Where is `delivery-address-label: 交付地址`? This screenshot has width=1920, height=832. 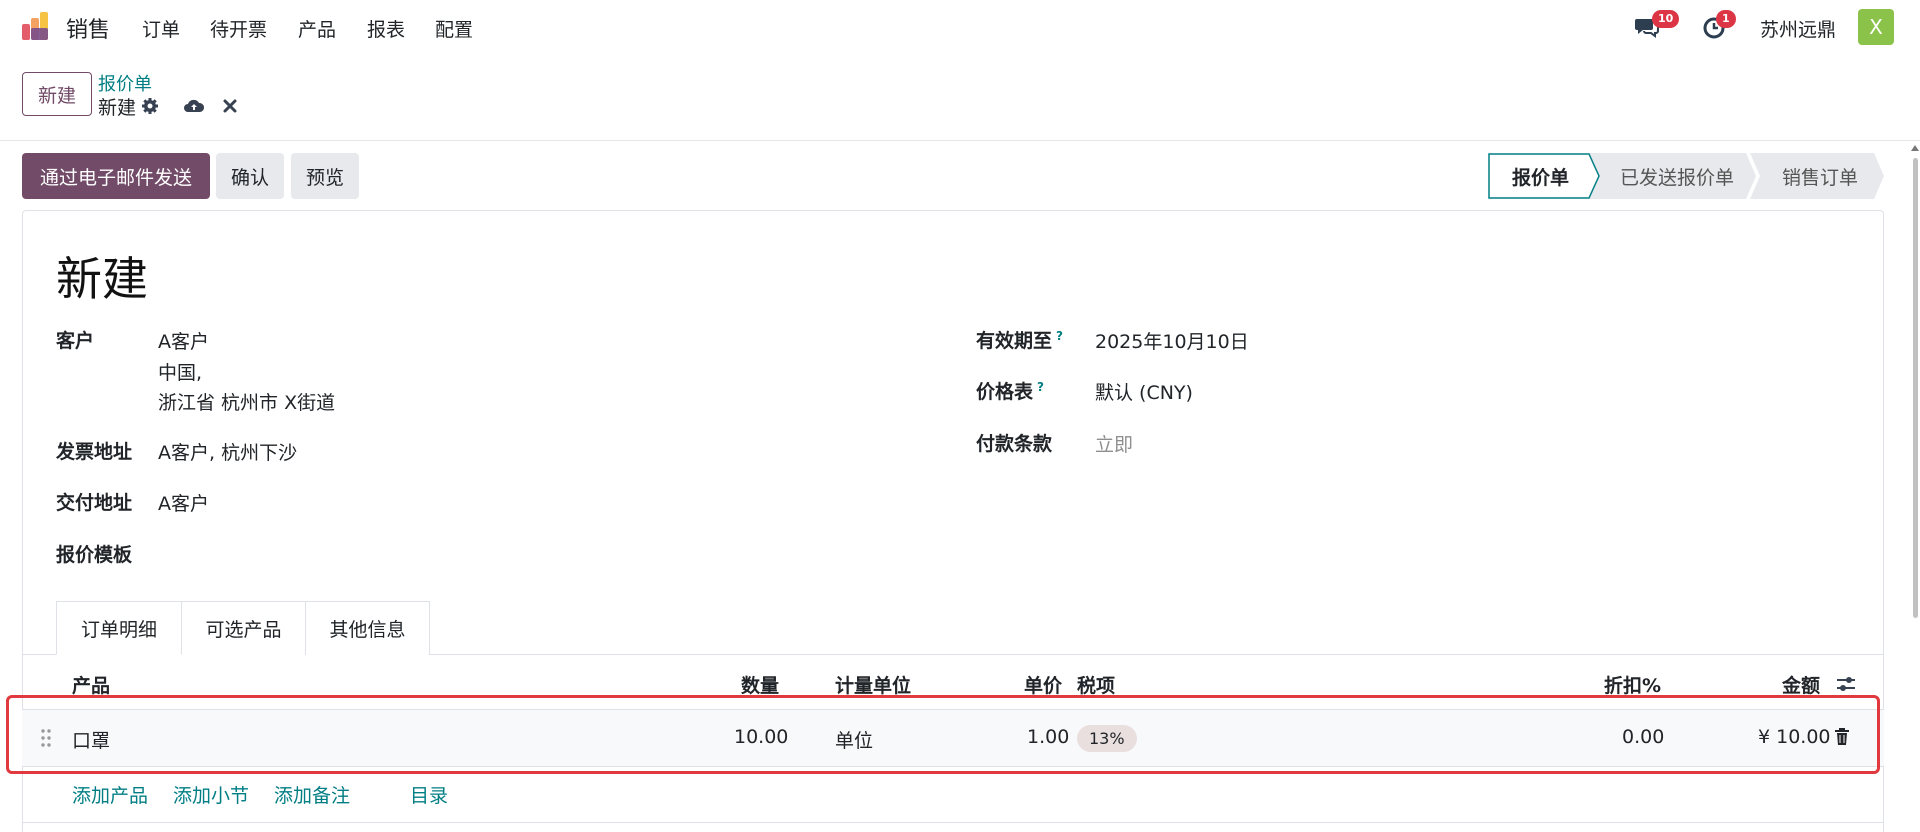 delivery-address-label: 交付地址 is located at coordinates (94, 503).